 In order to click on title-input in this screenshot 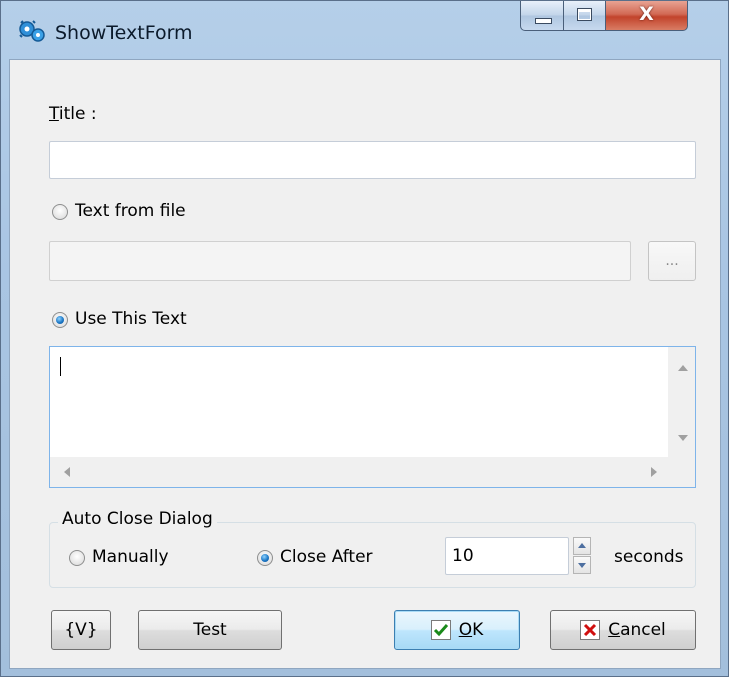, I will do `click(372, 160)`.